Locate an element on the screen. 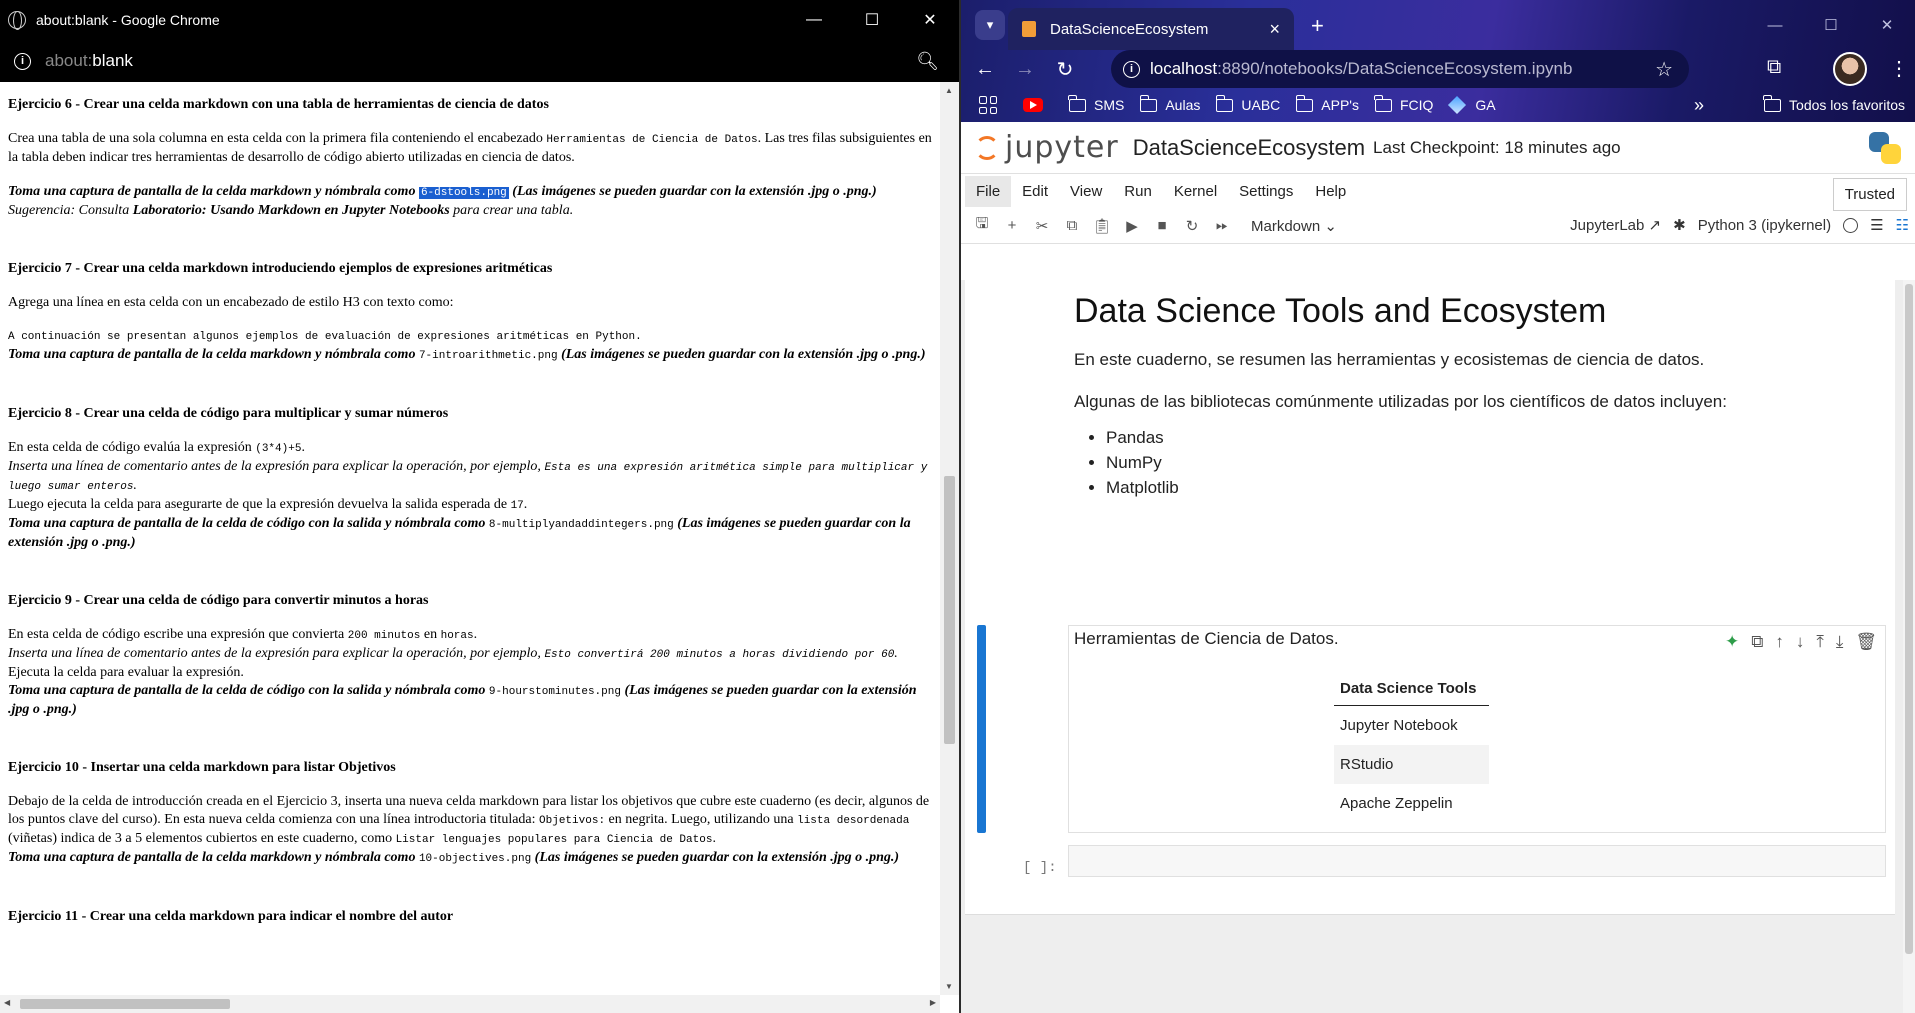  menu-edit: Edit is located at coordinates (1035, 191).